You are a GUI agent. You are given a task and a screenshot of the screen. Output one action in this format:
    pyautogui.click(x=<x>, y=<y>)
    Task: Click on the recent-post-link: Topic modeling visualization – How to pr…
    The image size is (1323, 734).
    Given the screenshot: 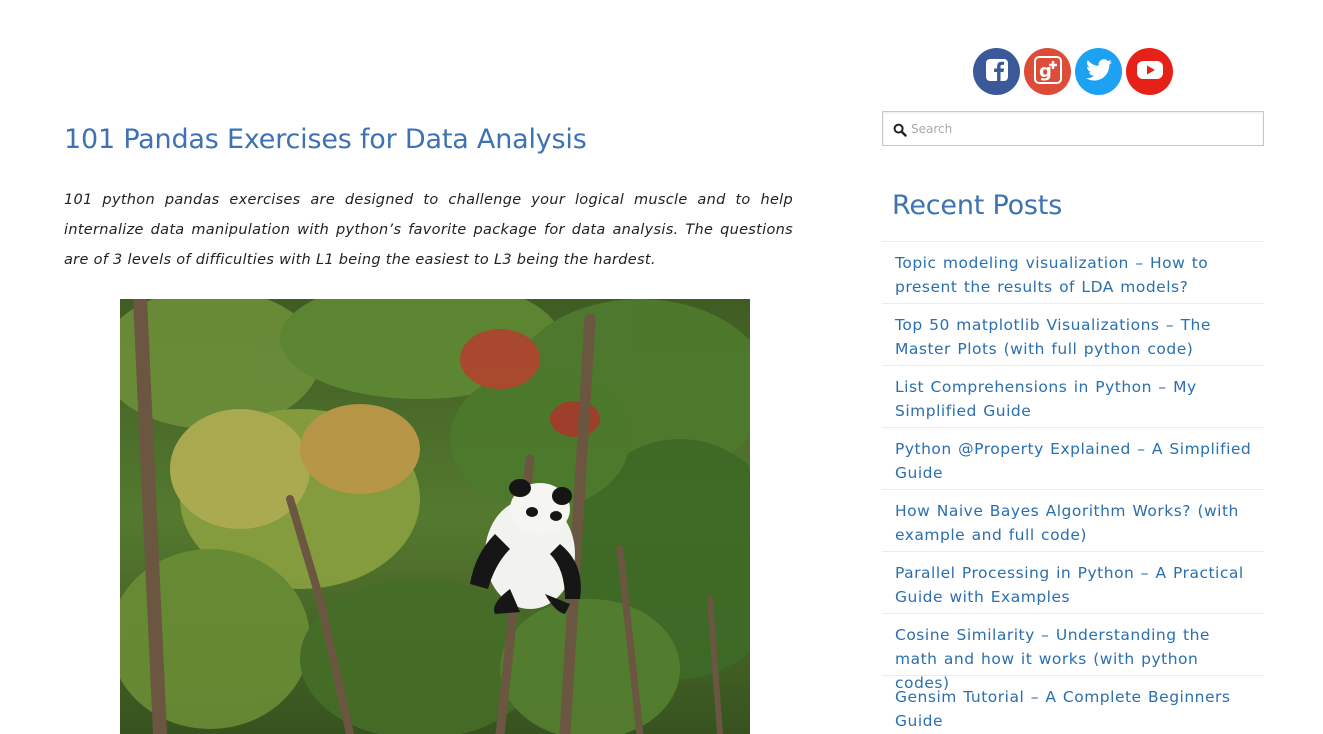 What is the action you would take?
    pyautogui.click(x=1074, y=275)
    